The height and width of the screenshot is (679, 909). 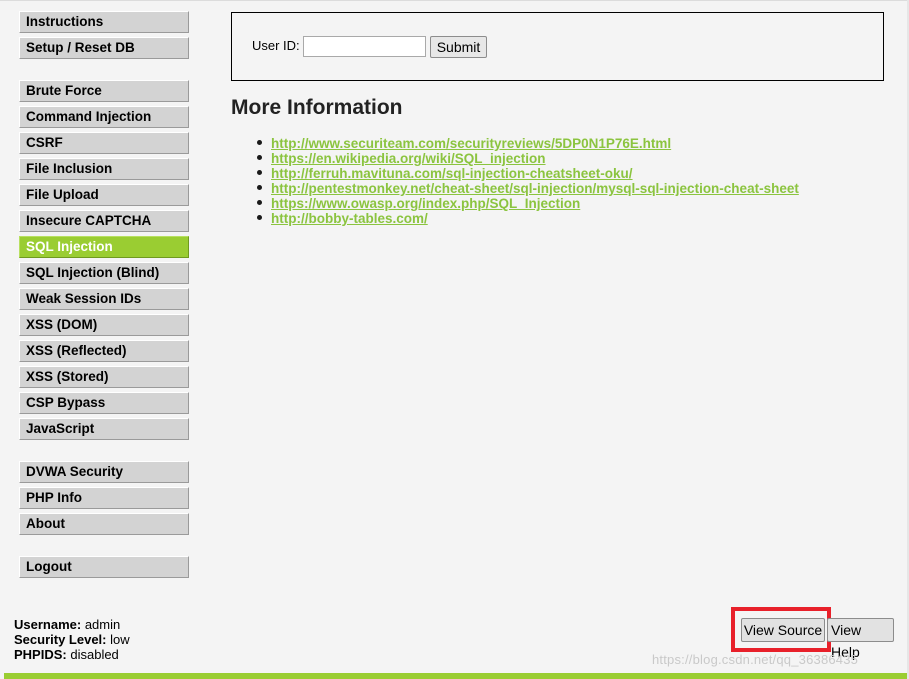 I want to click on security-level-row: Security Level: low, so click(x=72, y=639).